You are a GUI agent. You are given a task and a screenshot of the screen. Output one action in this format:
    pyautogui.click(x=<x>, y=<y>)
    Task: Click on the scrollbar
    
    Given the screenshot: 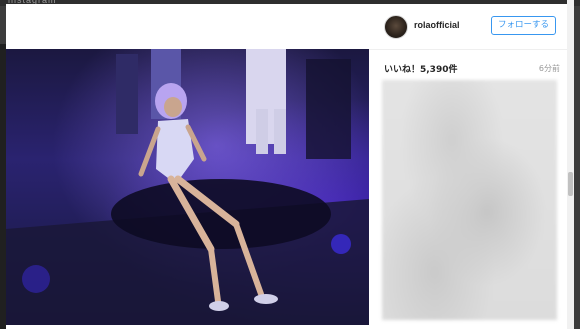 What is the action you would take?
    pyautogui.click(x=570, y=164)
    